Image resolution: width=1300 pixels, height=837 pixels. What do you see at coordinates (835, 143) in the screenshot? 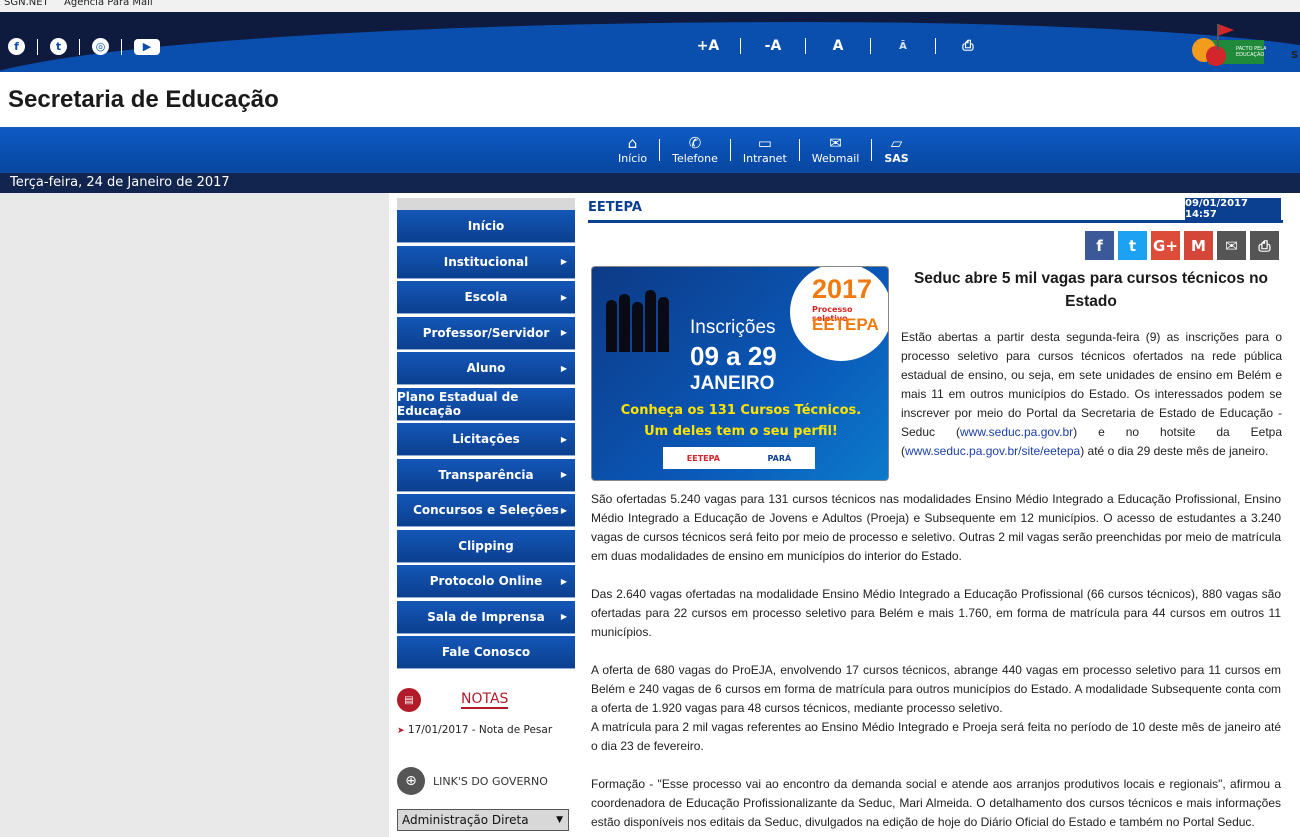
I see `mail-icon: ✉` at bounding box center [835, 143].